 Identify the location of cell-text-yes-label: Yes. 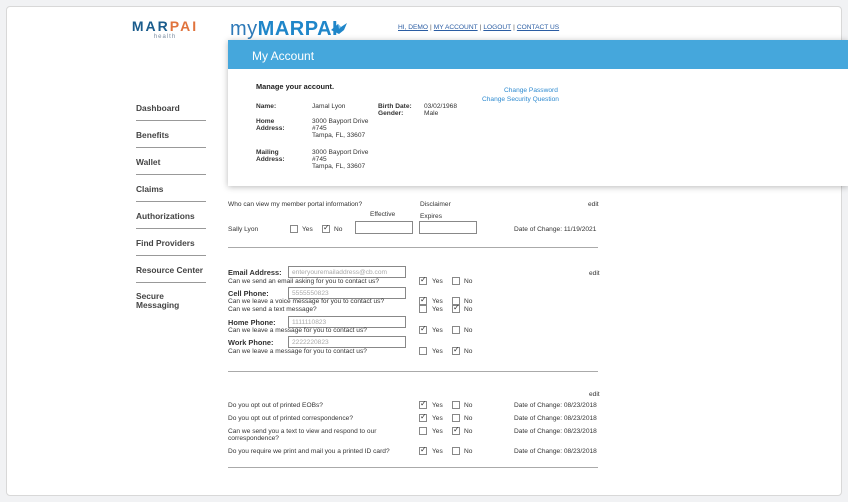
(437, 309).